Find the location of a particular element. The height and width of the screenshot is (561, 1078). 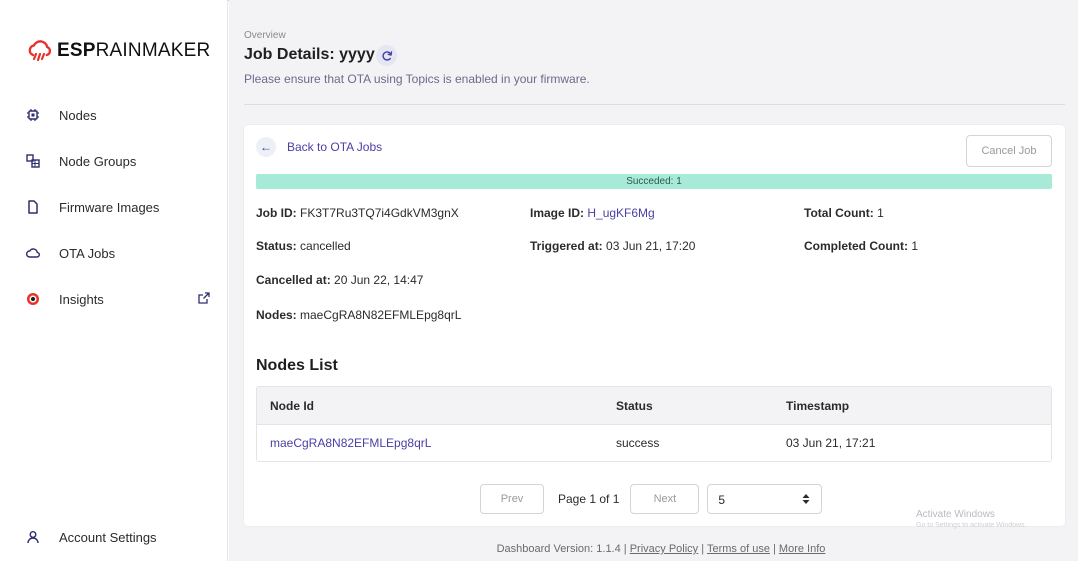

completed-count-key: Completed Count: is located at coordinates (856, 246).